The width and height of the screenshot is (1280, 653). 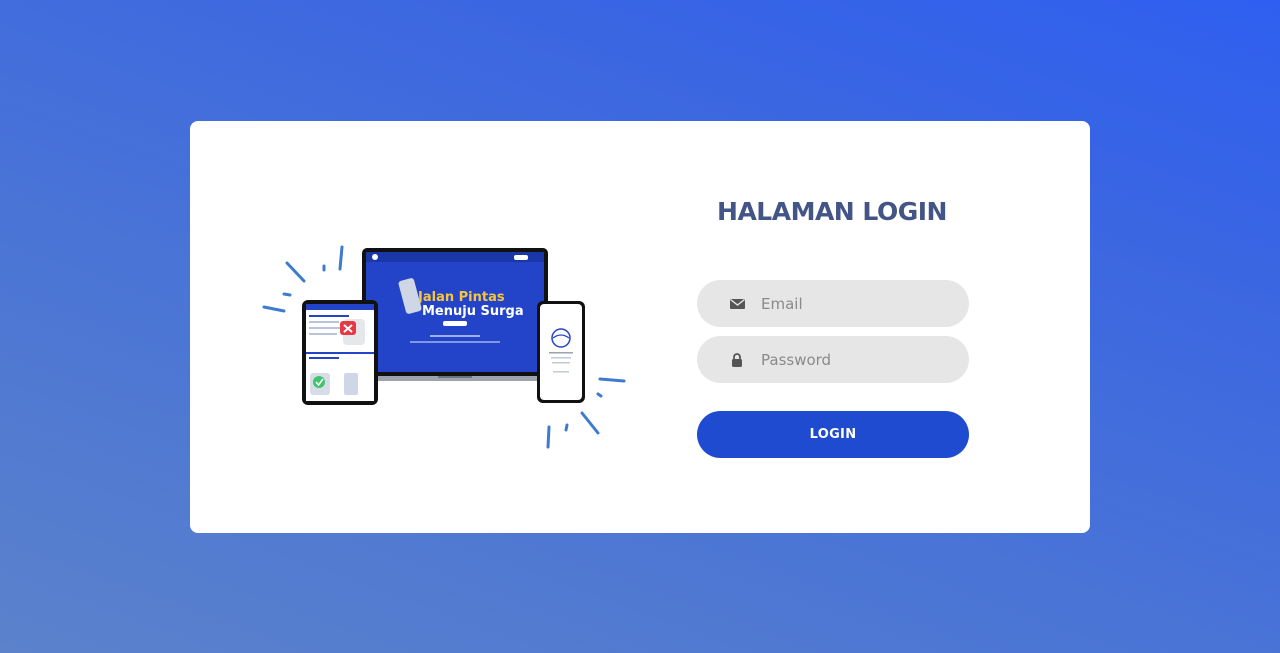 What do you see at coordinates (340, 352) in the screenshot?
I see `tablet-mockup` at bounding box center [340, 352].